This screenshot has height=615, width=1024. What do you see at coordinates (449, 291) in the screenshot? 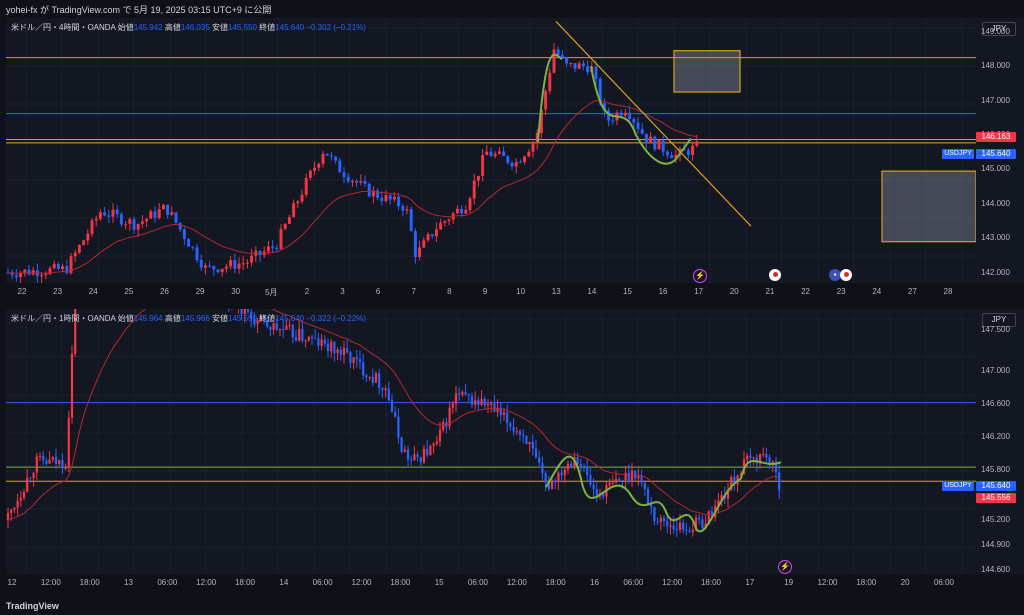
I see `time-tick-label: 8` at bounding box center [449, 291].